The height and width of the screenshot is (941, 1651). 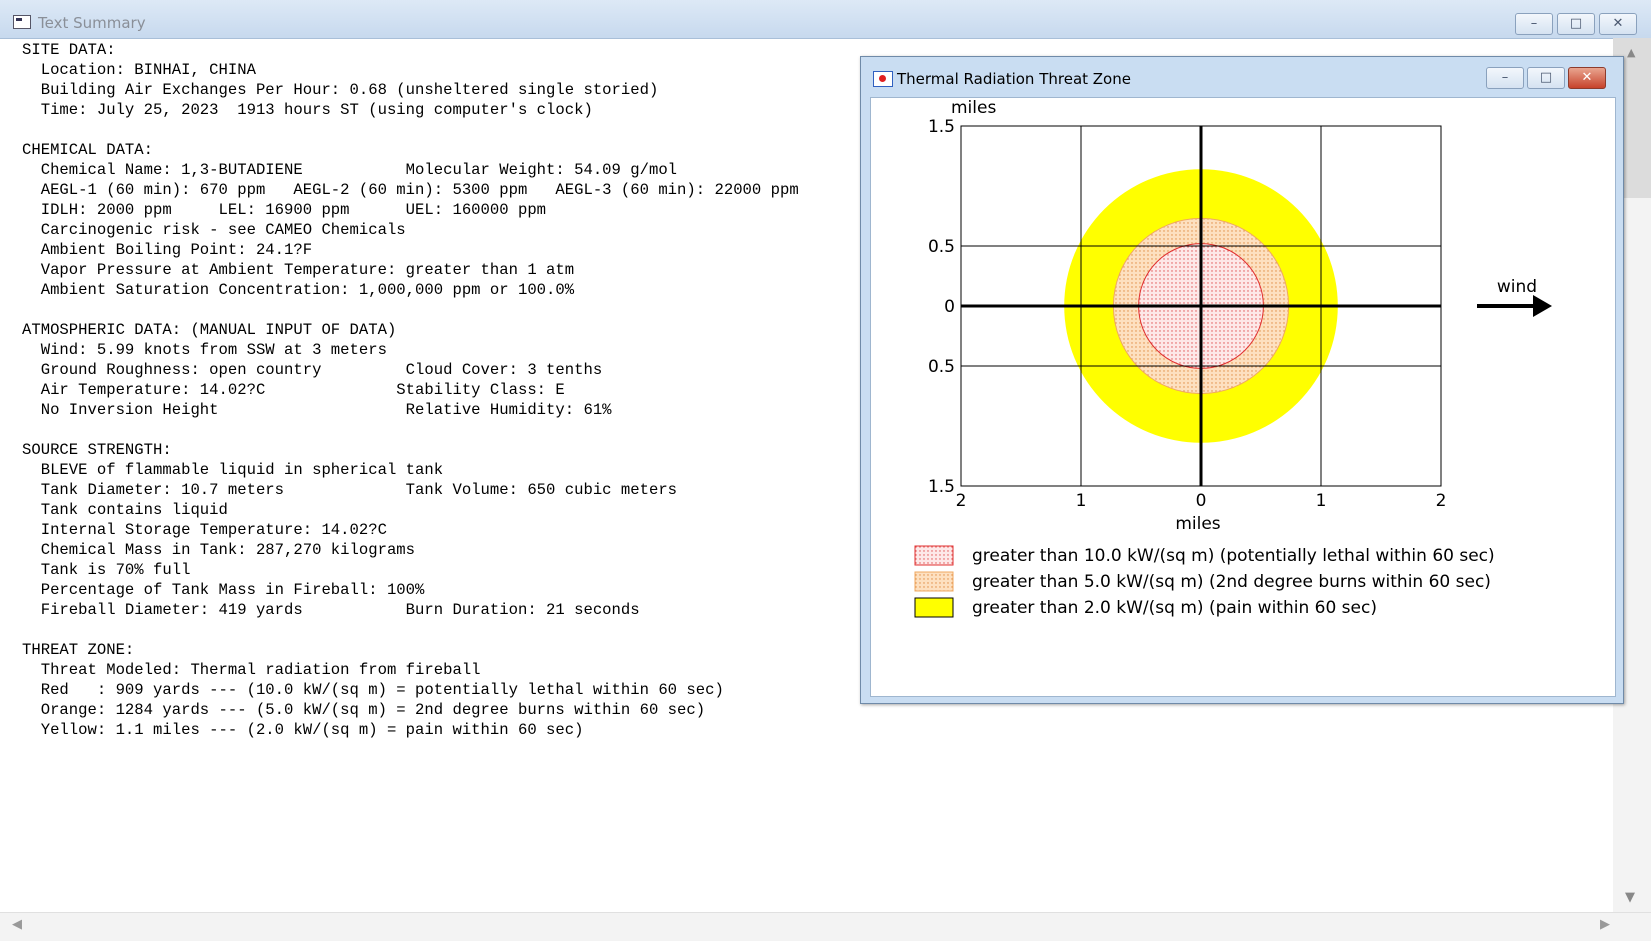 What do you see at coordinates (1630, 897) in the screenshot?
I see `scroll-down-icon: ▼` at bounding box center [1630, 897].